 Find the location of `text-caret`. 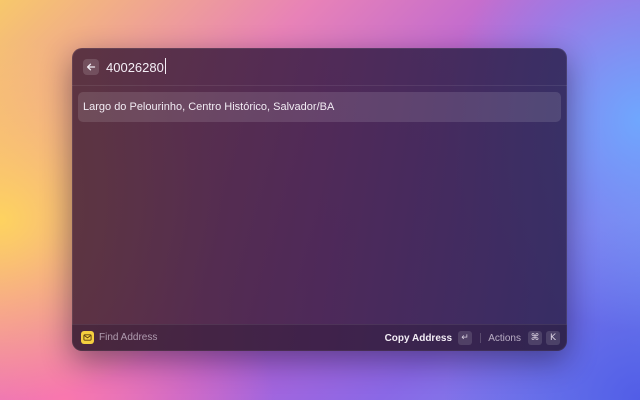

text-caret is located at coordinates (165, 66).